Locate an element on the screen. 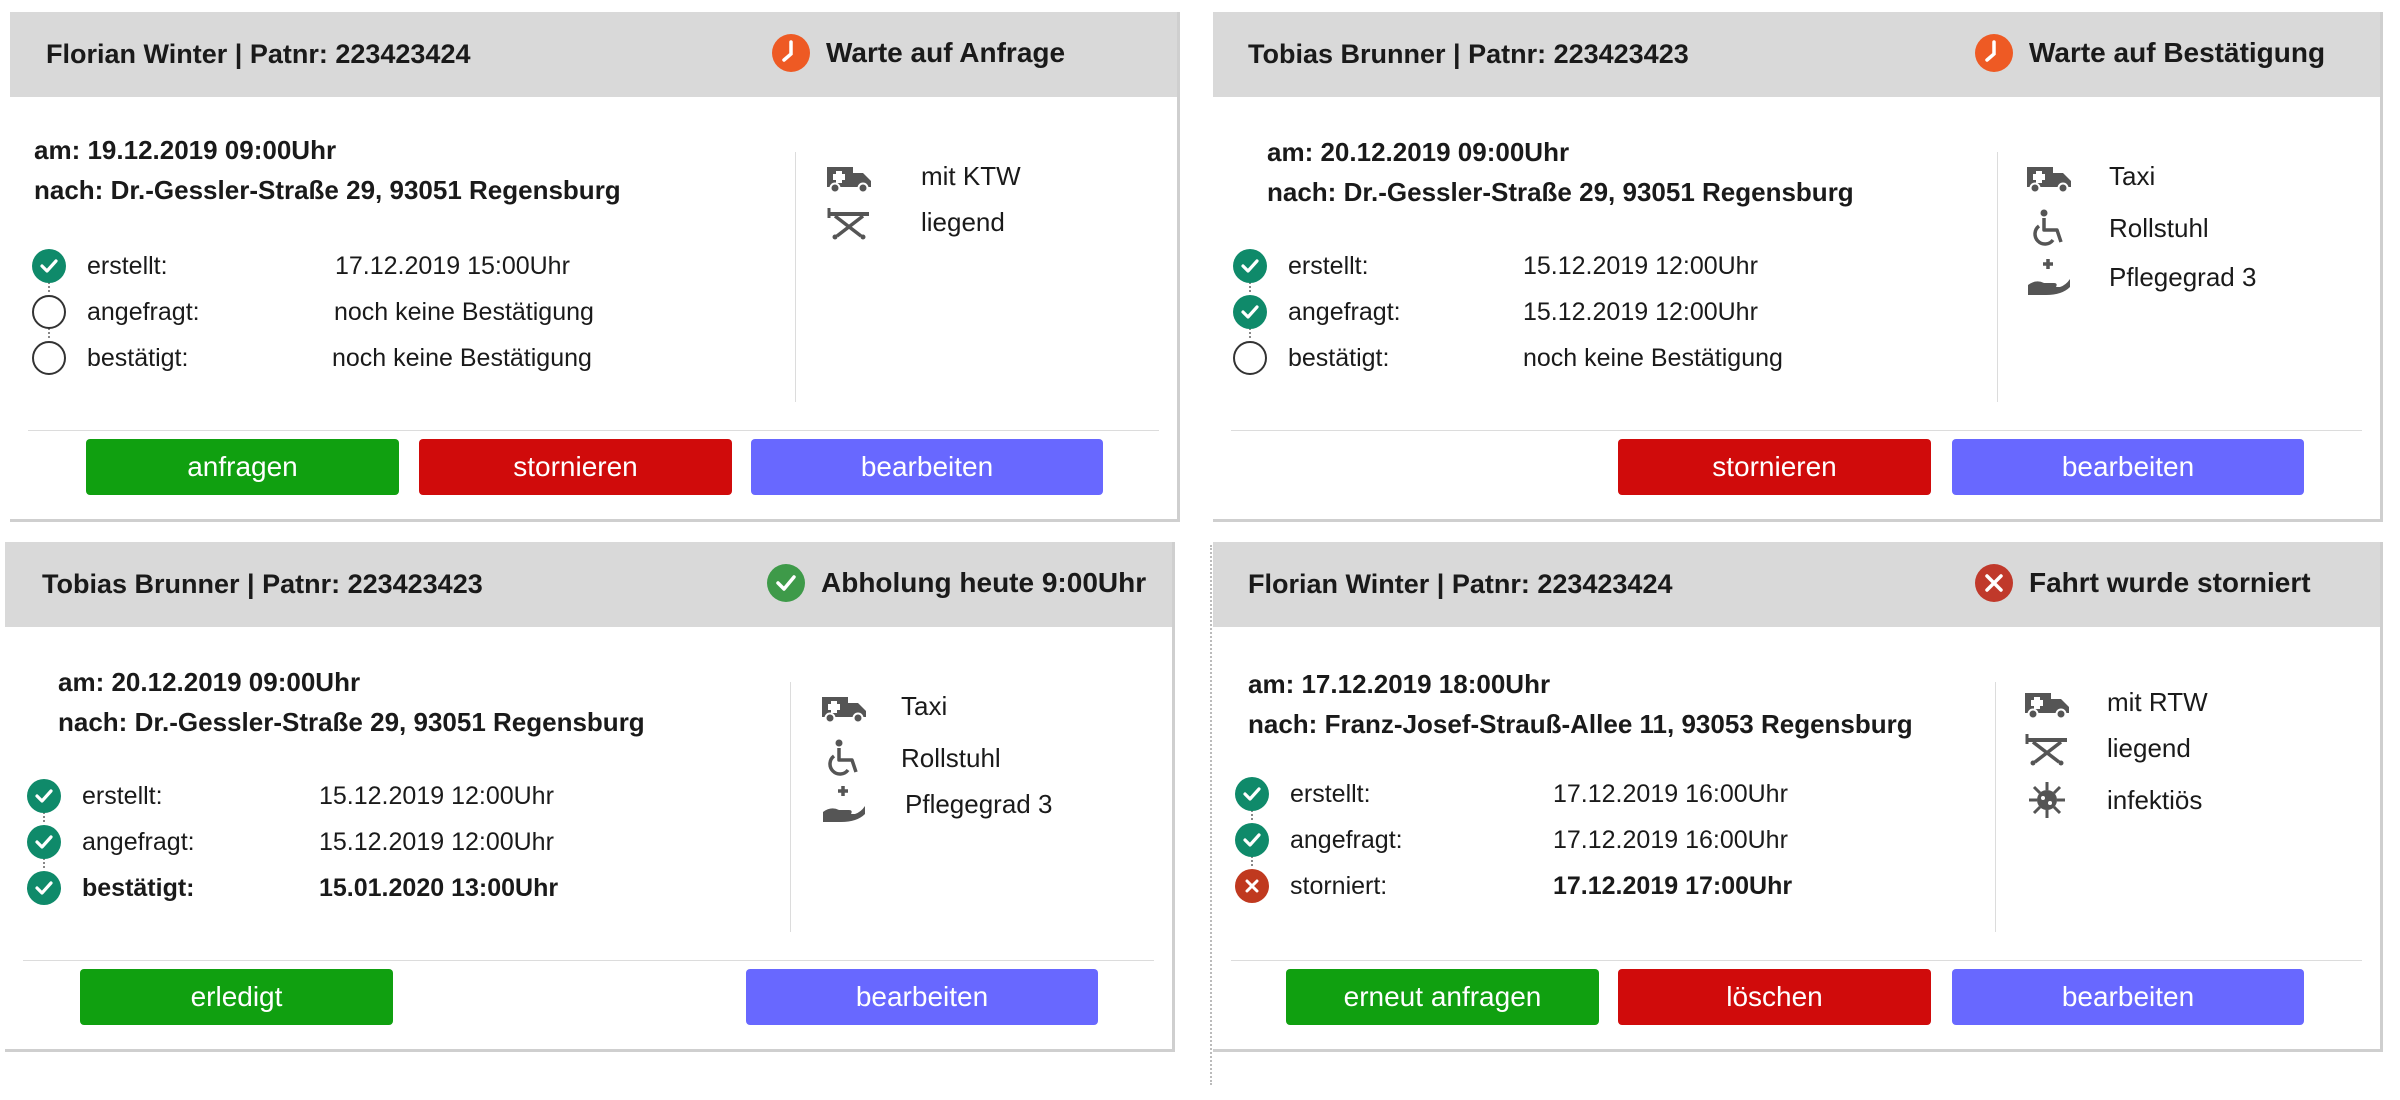 The height and width of the screenshot is (1100, 2400). request-again-button: erneut anfragen is located at coordinates (1442, 997).